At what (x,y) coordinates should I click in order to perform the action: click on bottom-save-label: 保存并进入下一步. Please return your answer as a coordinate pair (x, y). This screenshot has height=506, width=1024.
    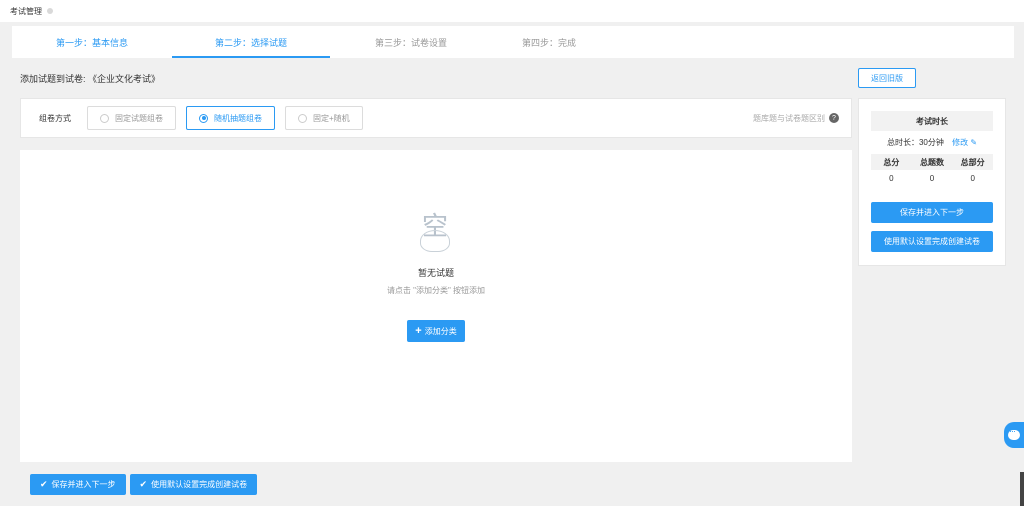
    Looking at the image, I should click on (83, 484).